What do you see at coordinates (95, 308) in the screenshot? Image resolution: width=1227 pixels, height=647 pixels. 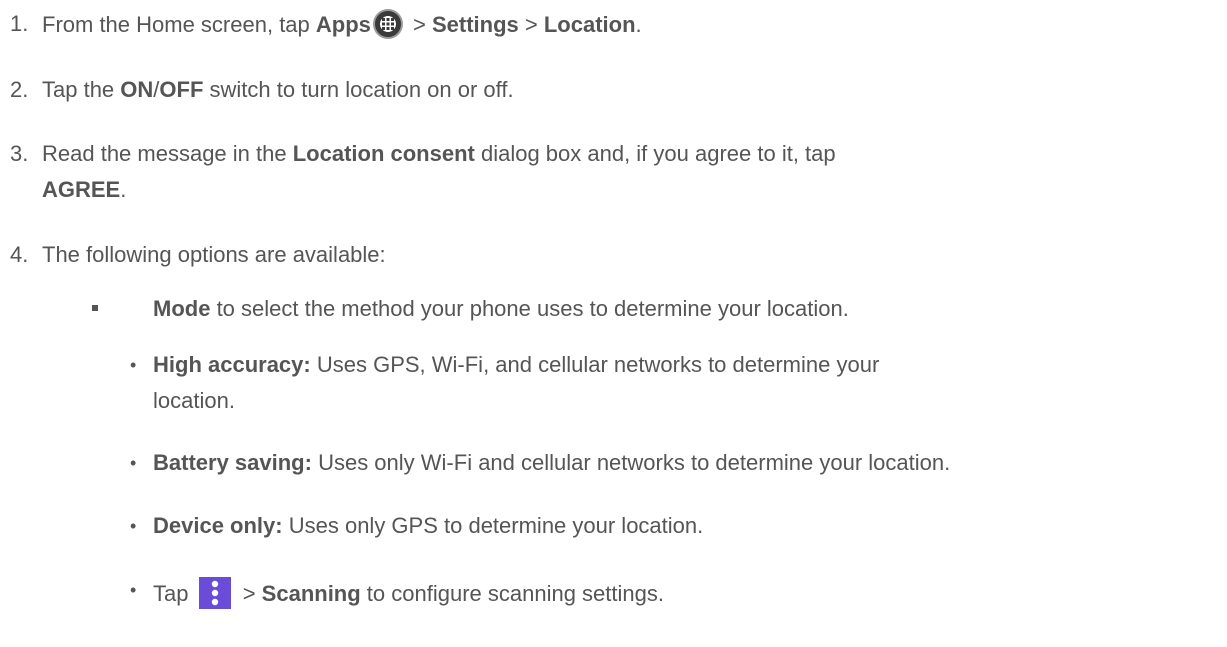 I see `square-bullet` at bounding box center [95, 308].